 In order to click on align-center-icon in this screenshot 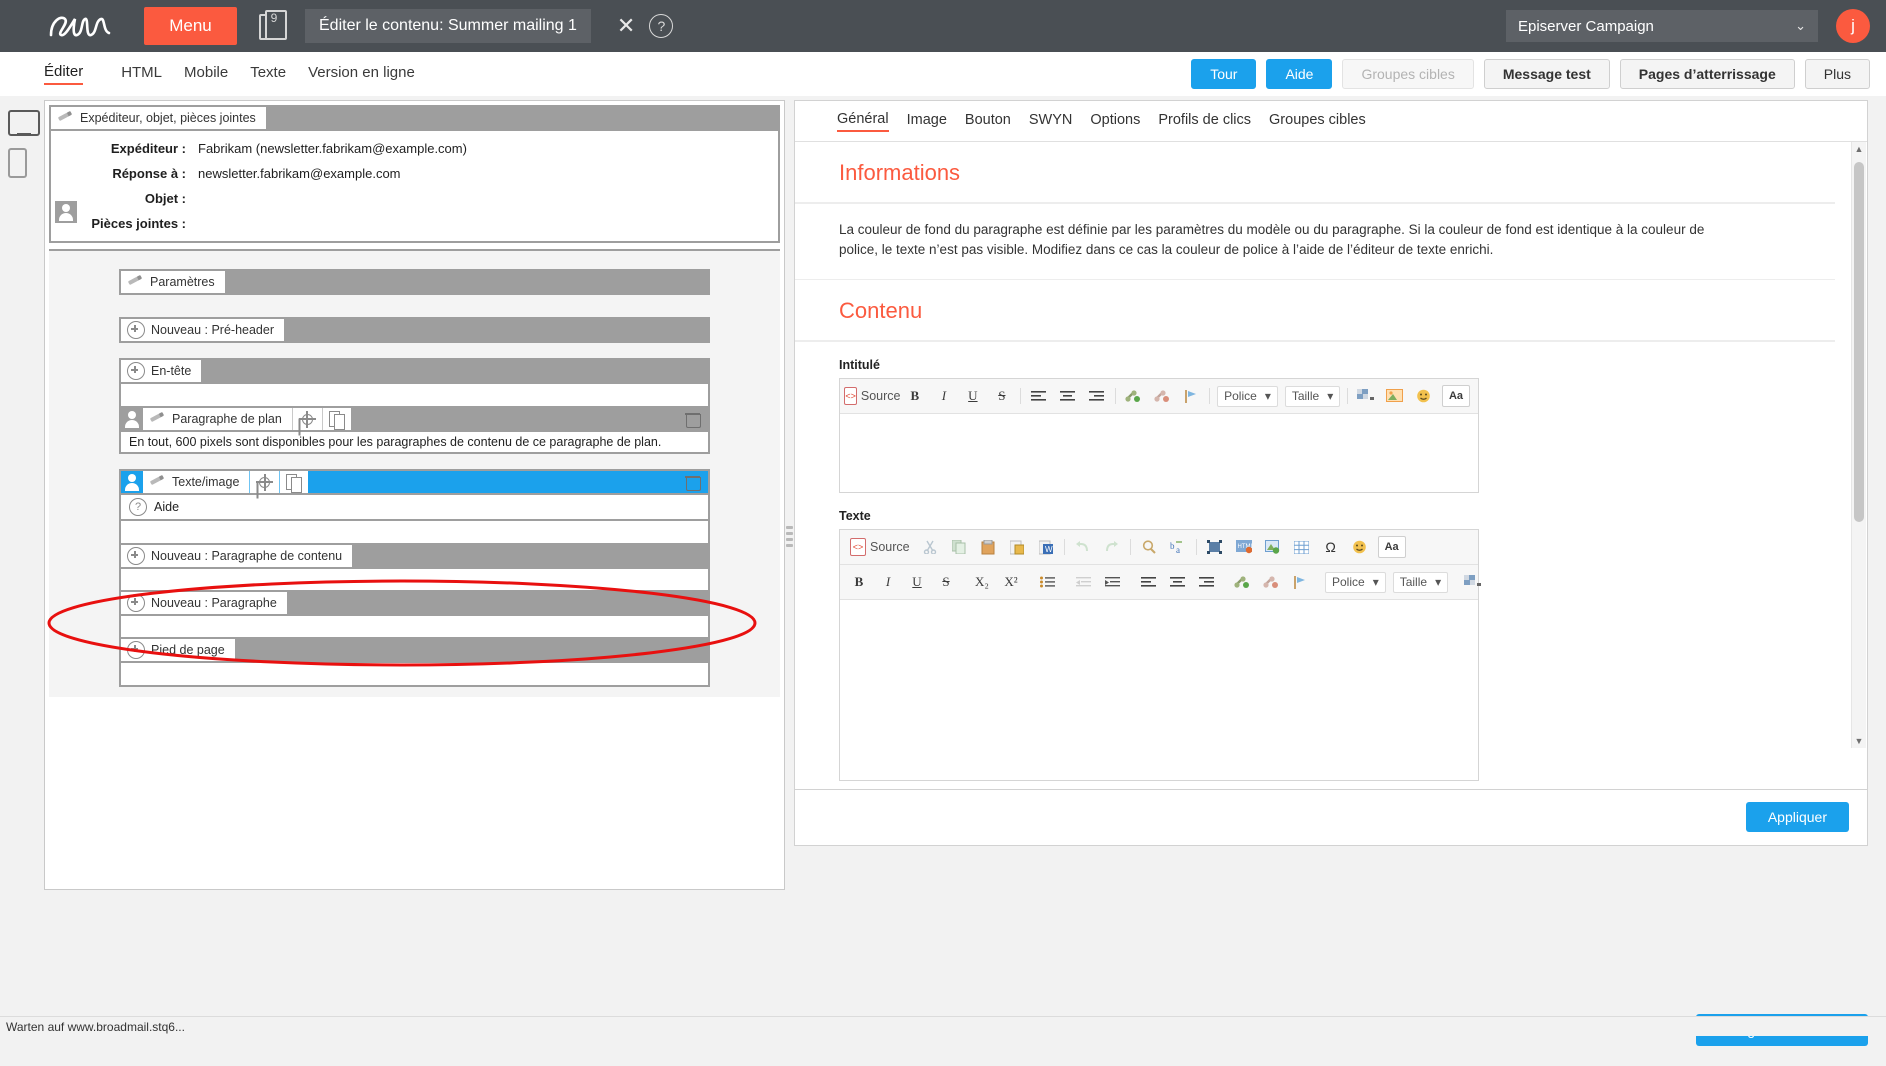, I will do `click(1068, 396)`.